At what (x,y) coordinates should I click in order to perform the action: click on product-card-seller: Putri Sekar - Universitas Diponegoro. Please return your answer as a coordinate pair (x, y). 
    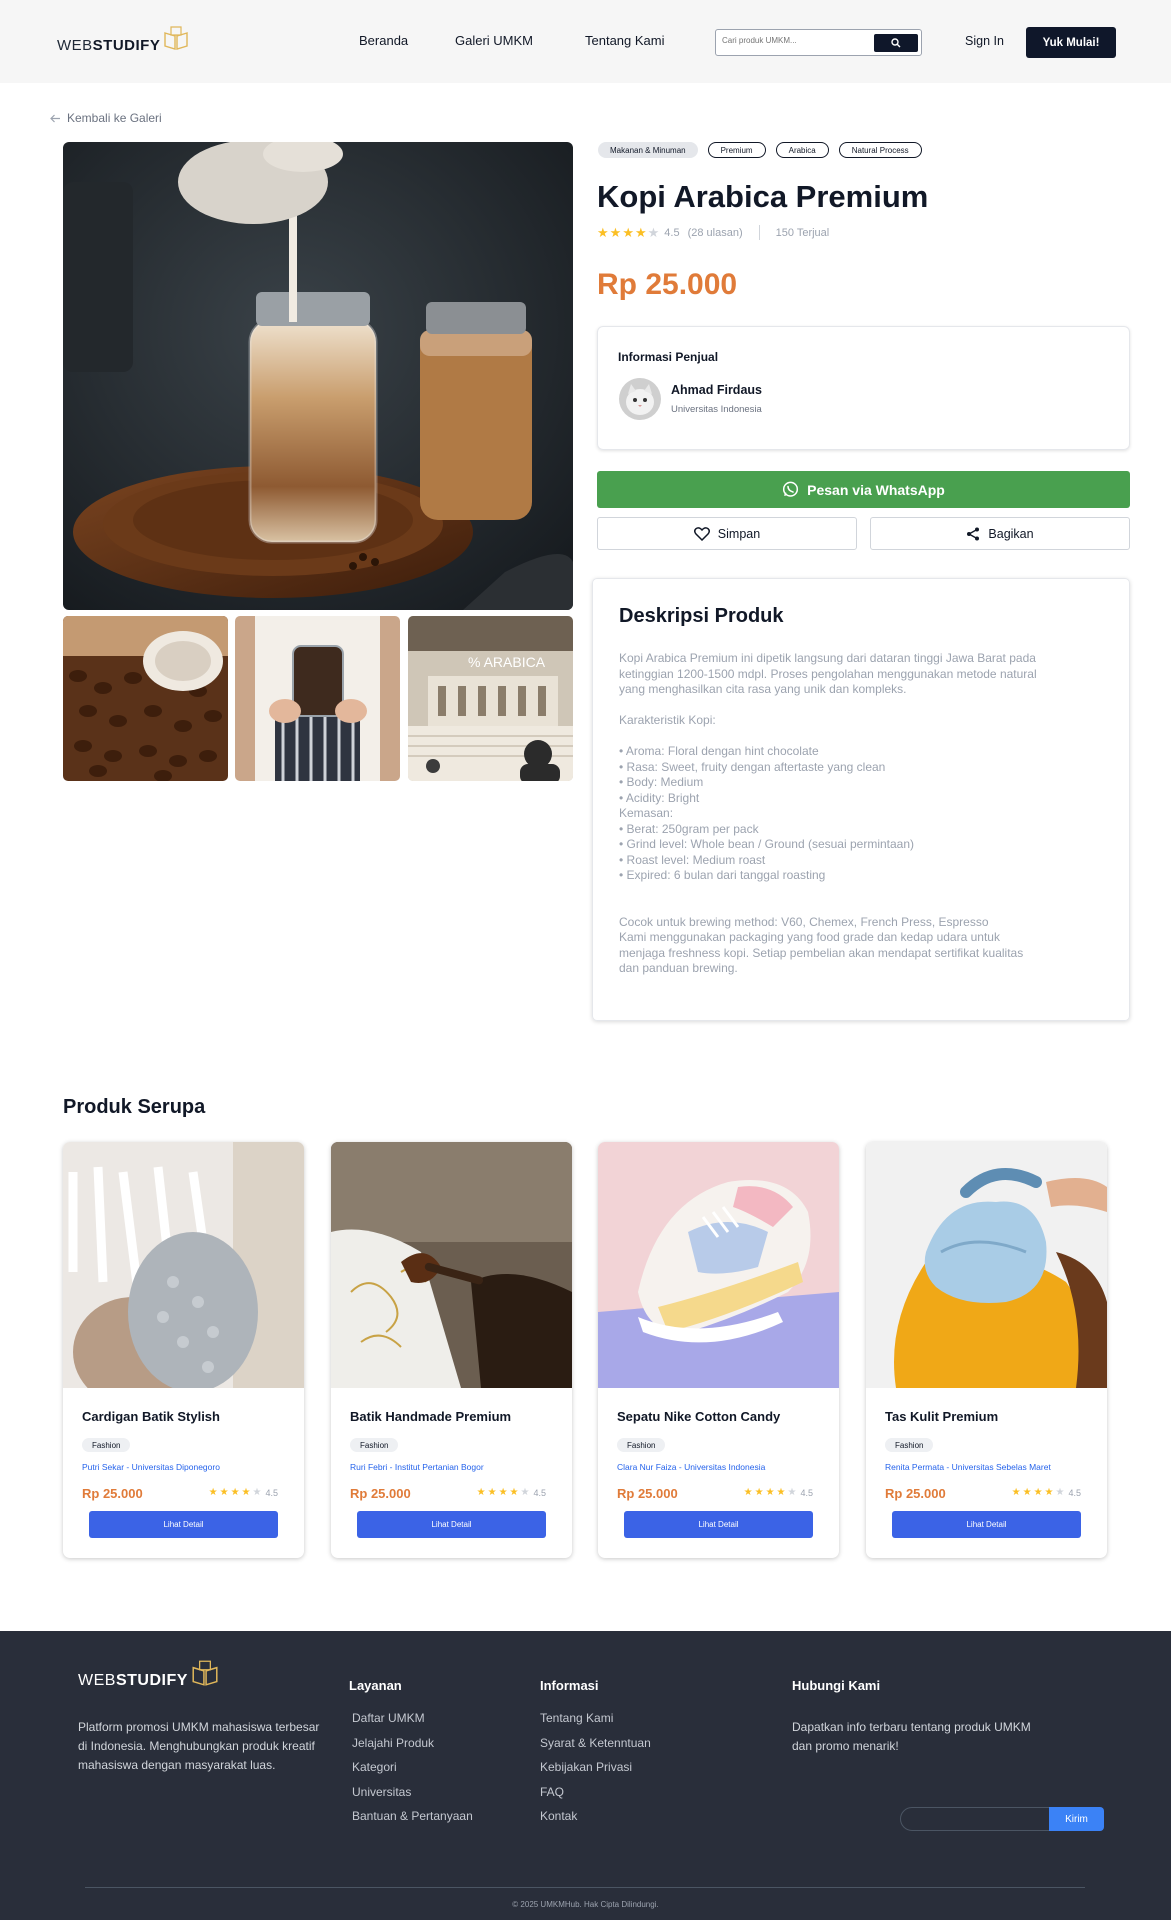
    Looking at the image, I should click on (151, 1467).